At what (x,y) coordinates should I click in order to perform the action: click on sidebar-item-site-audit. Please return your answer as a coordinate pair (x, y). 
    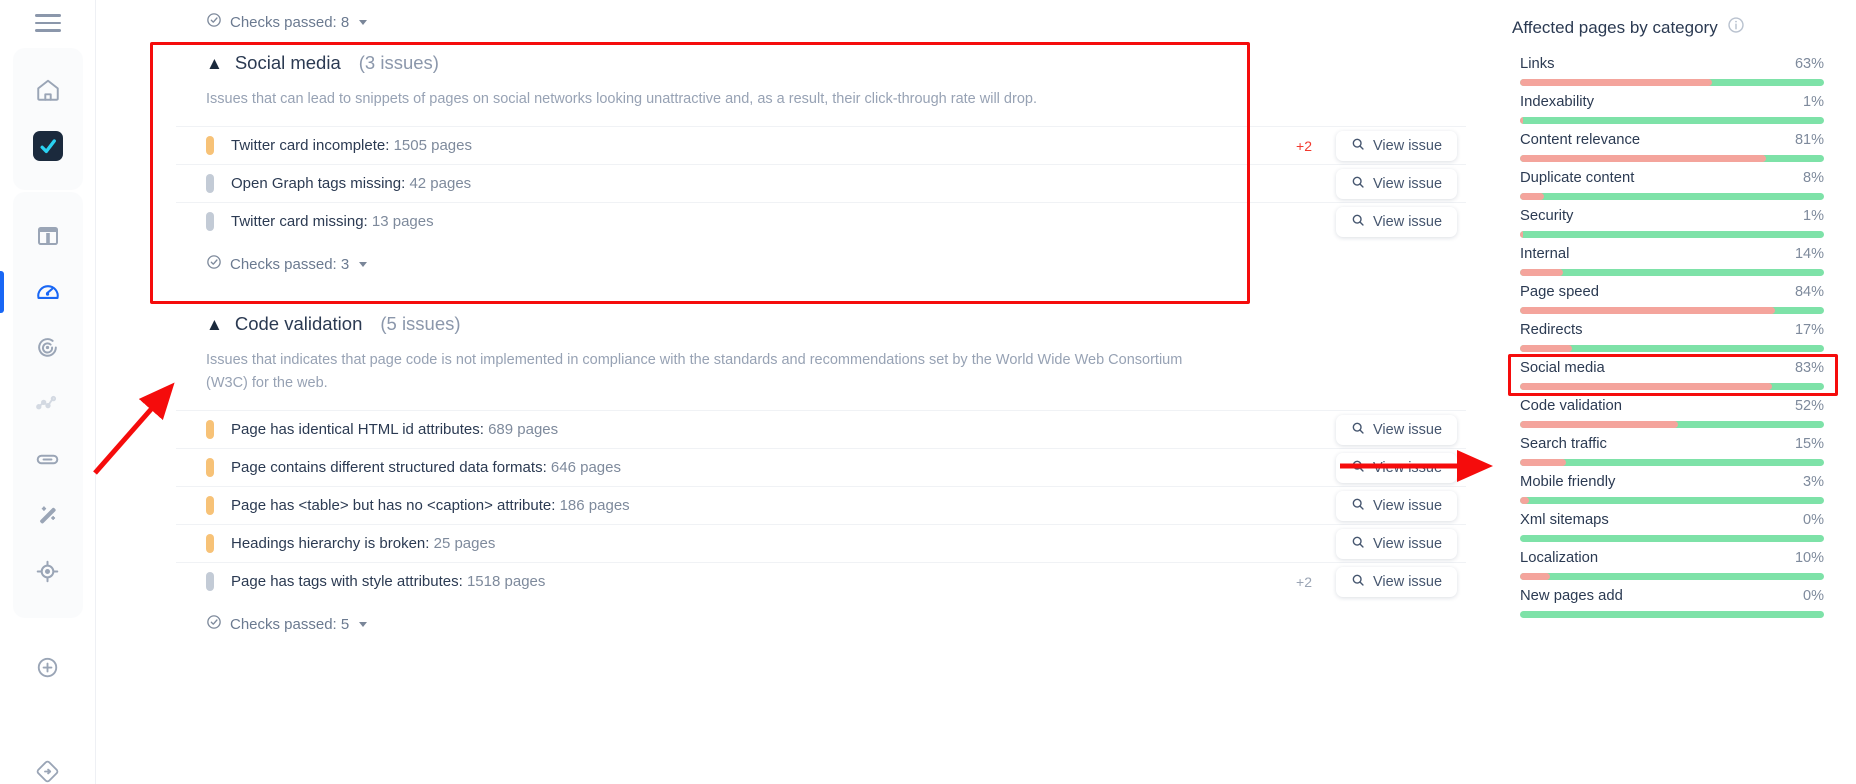
    Looking at the image, I should click on (41, 292).